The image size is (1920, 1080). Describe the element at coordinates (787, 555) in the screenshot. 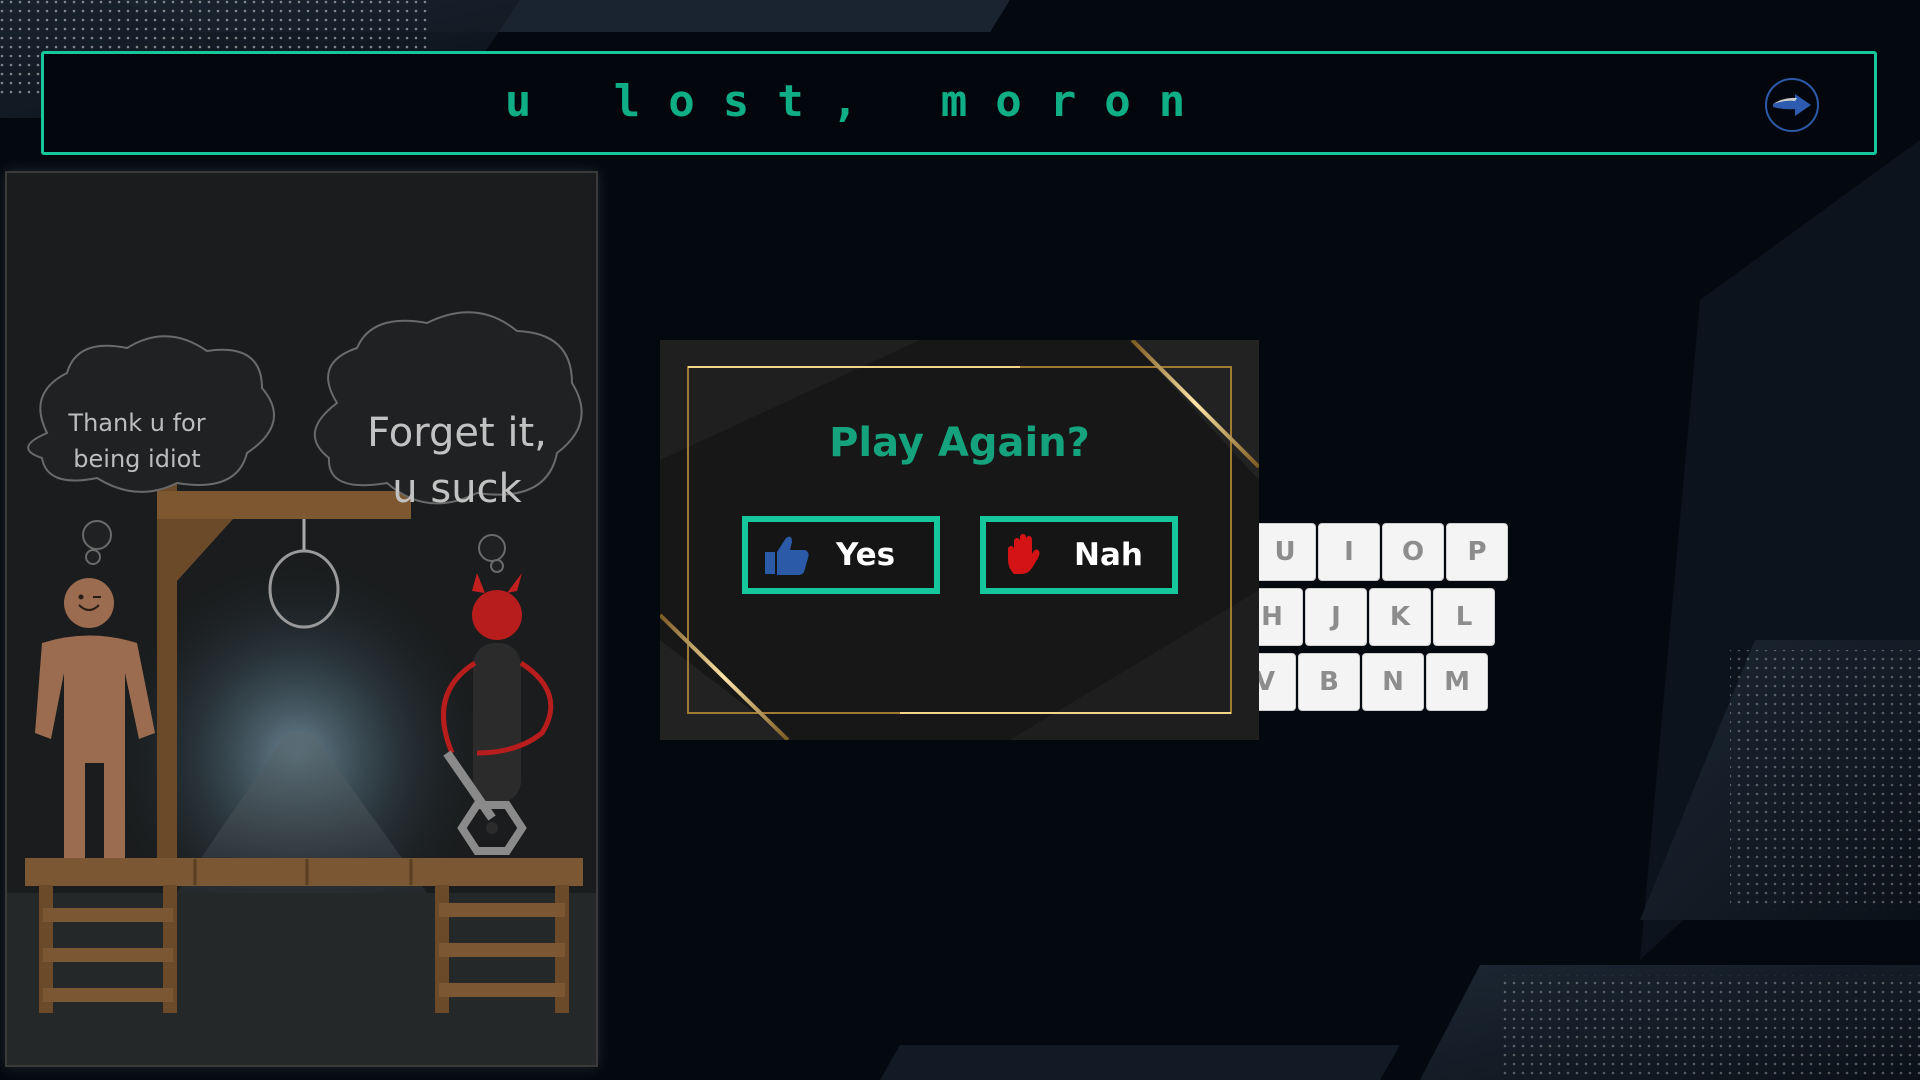

I see `thumbs-up-icon` at that location.